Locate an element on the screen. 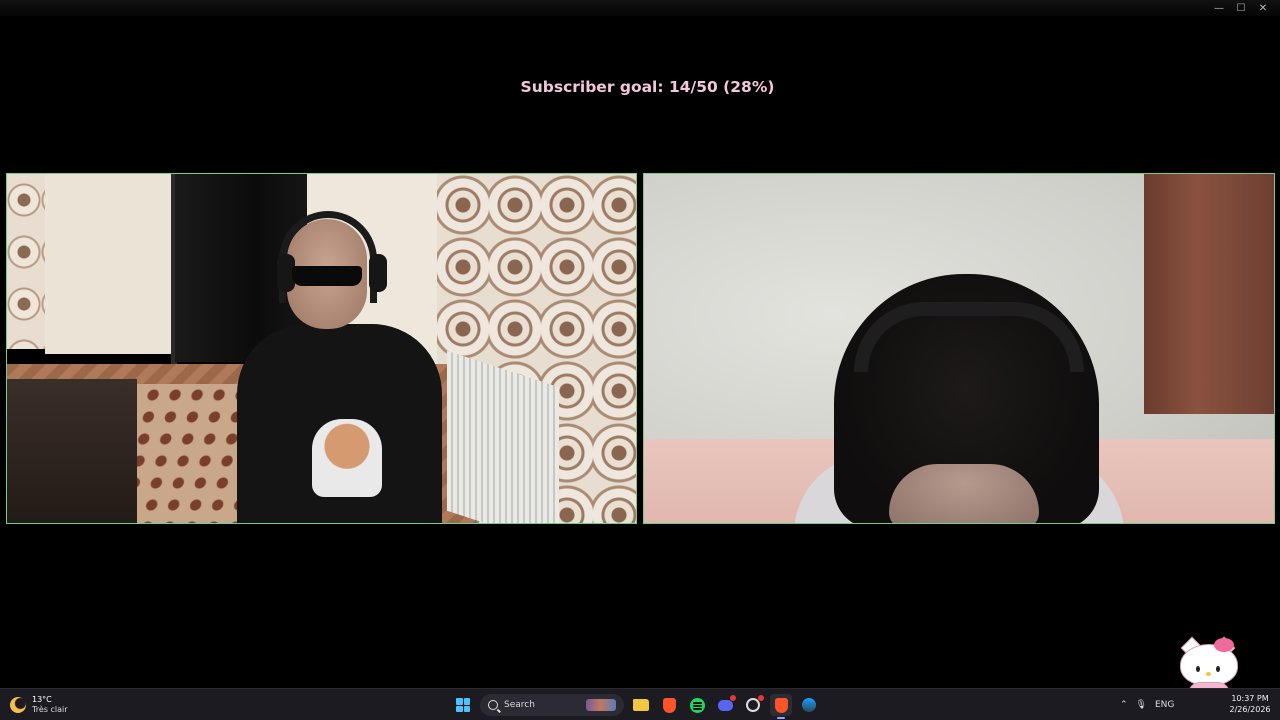  system-tray: ⌃ 🎙 ENG is located at coordinates (1147, 705).